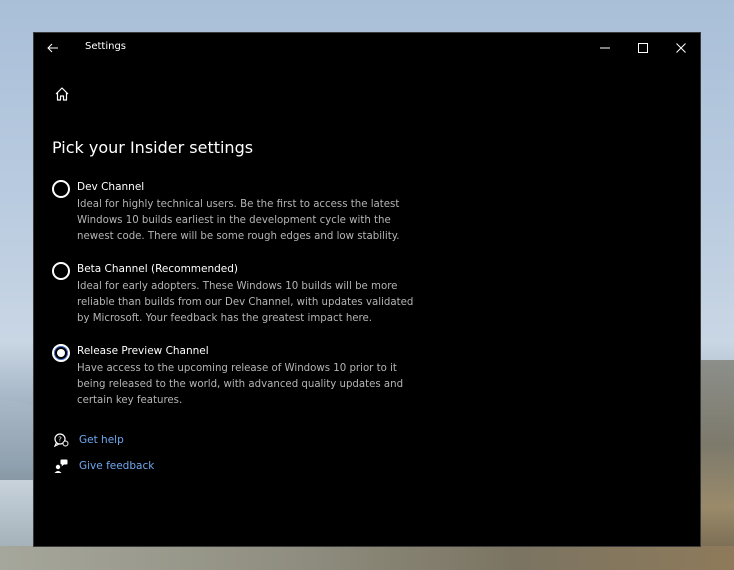 The image size is (734, 570). I want to click on minimize-button, so click(605, 48).